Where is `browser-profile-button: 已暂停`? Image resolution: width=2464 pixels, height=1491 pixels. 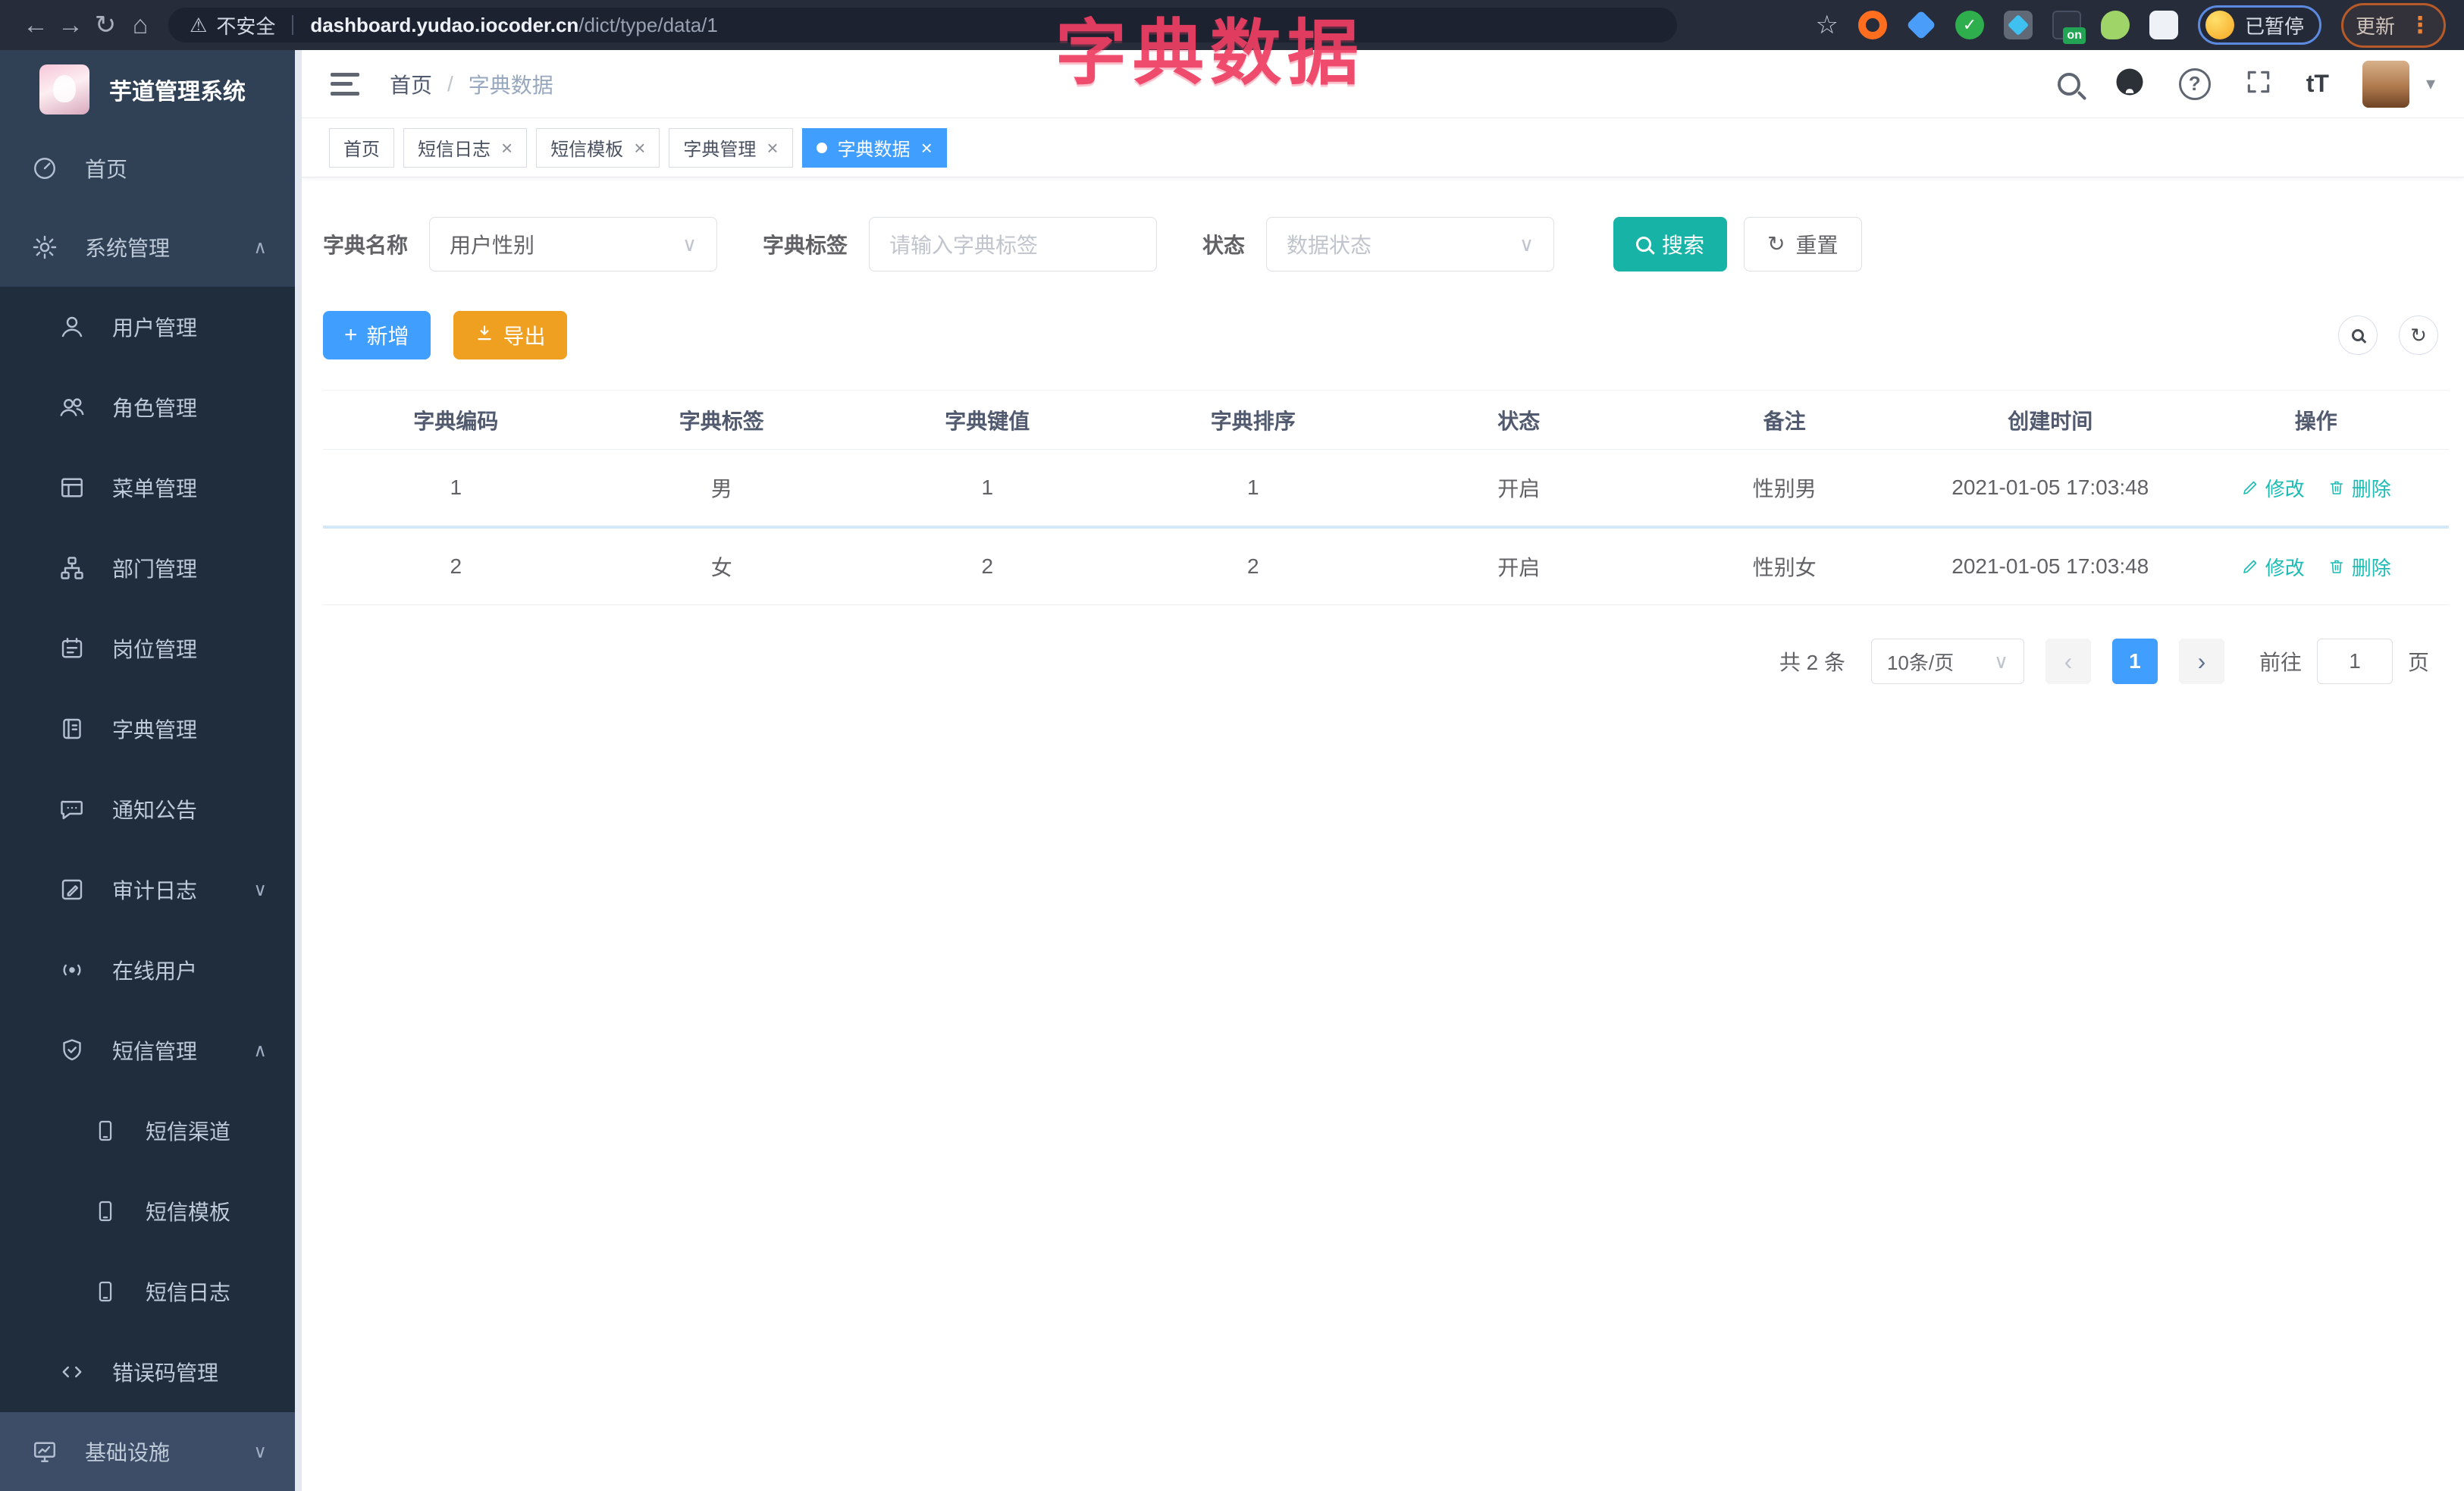 browser-profile-button: 已暂停 is located at coordinates (2259, 25).